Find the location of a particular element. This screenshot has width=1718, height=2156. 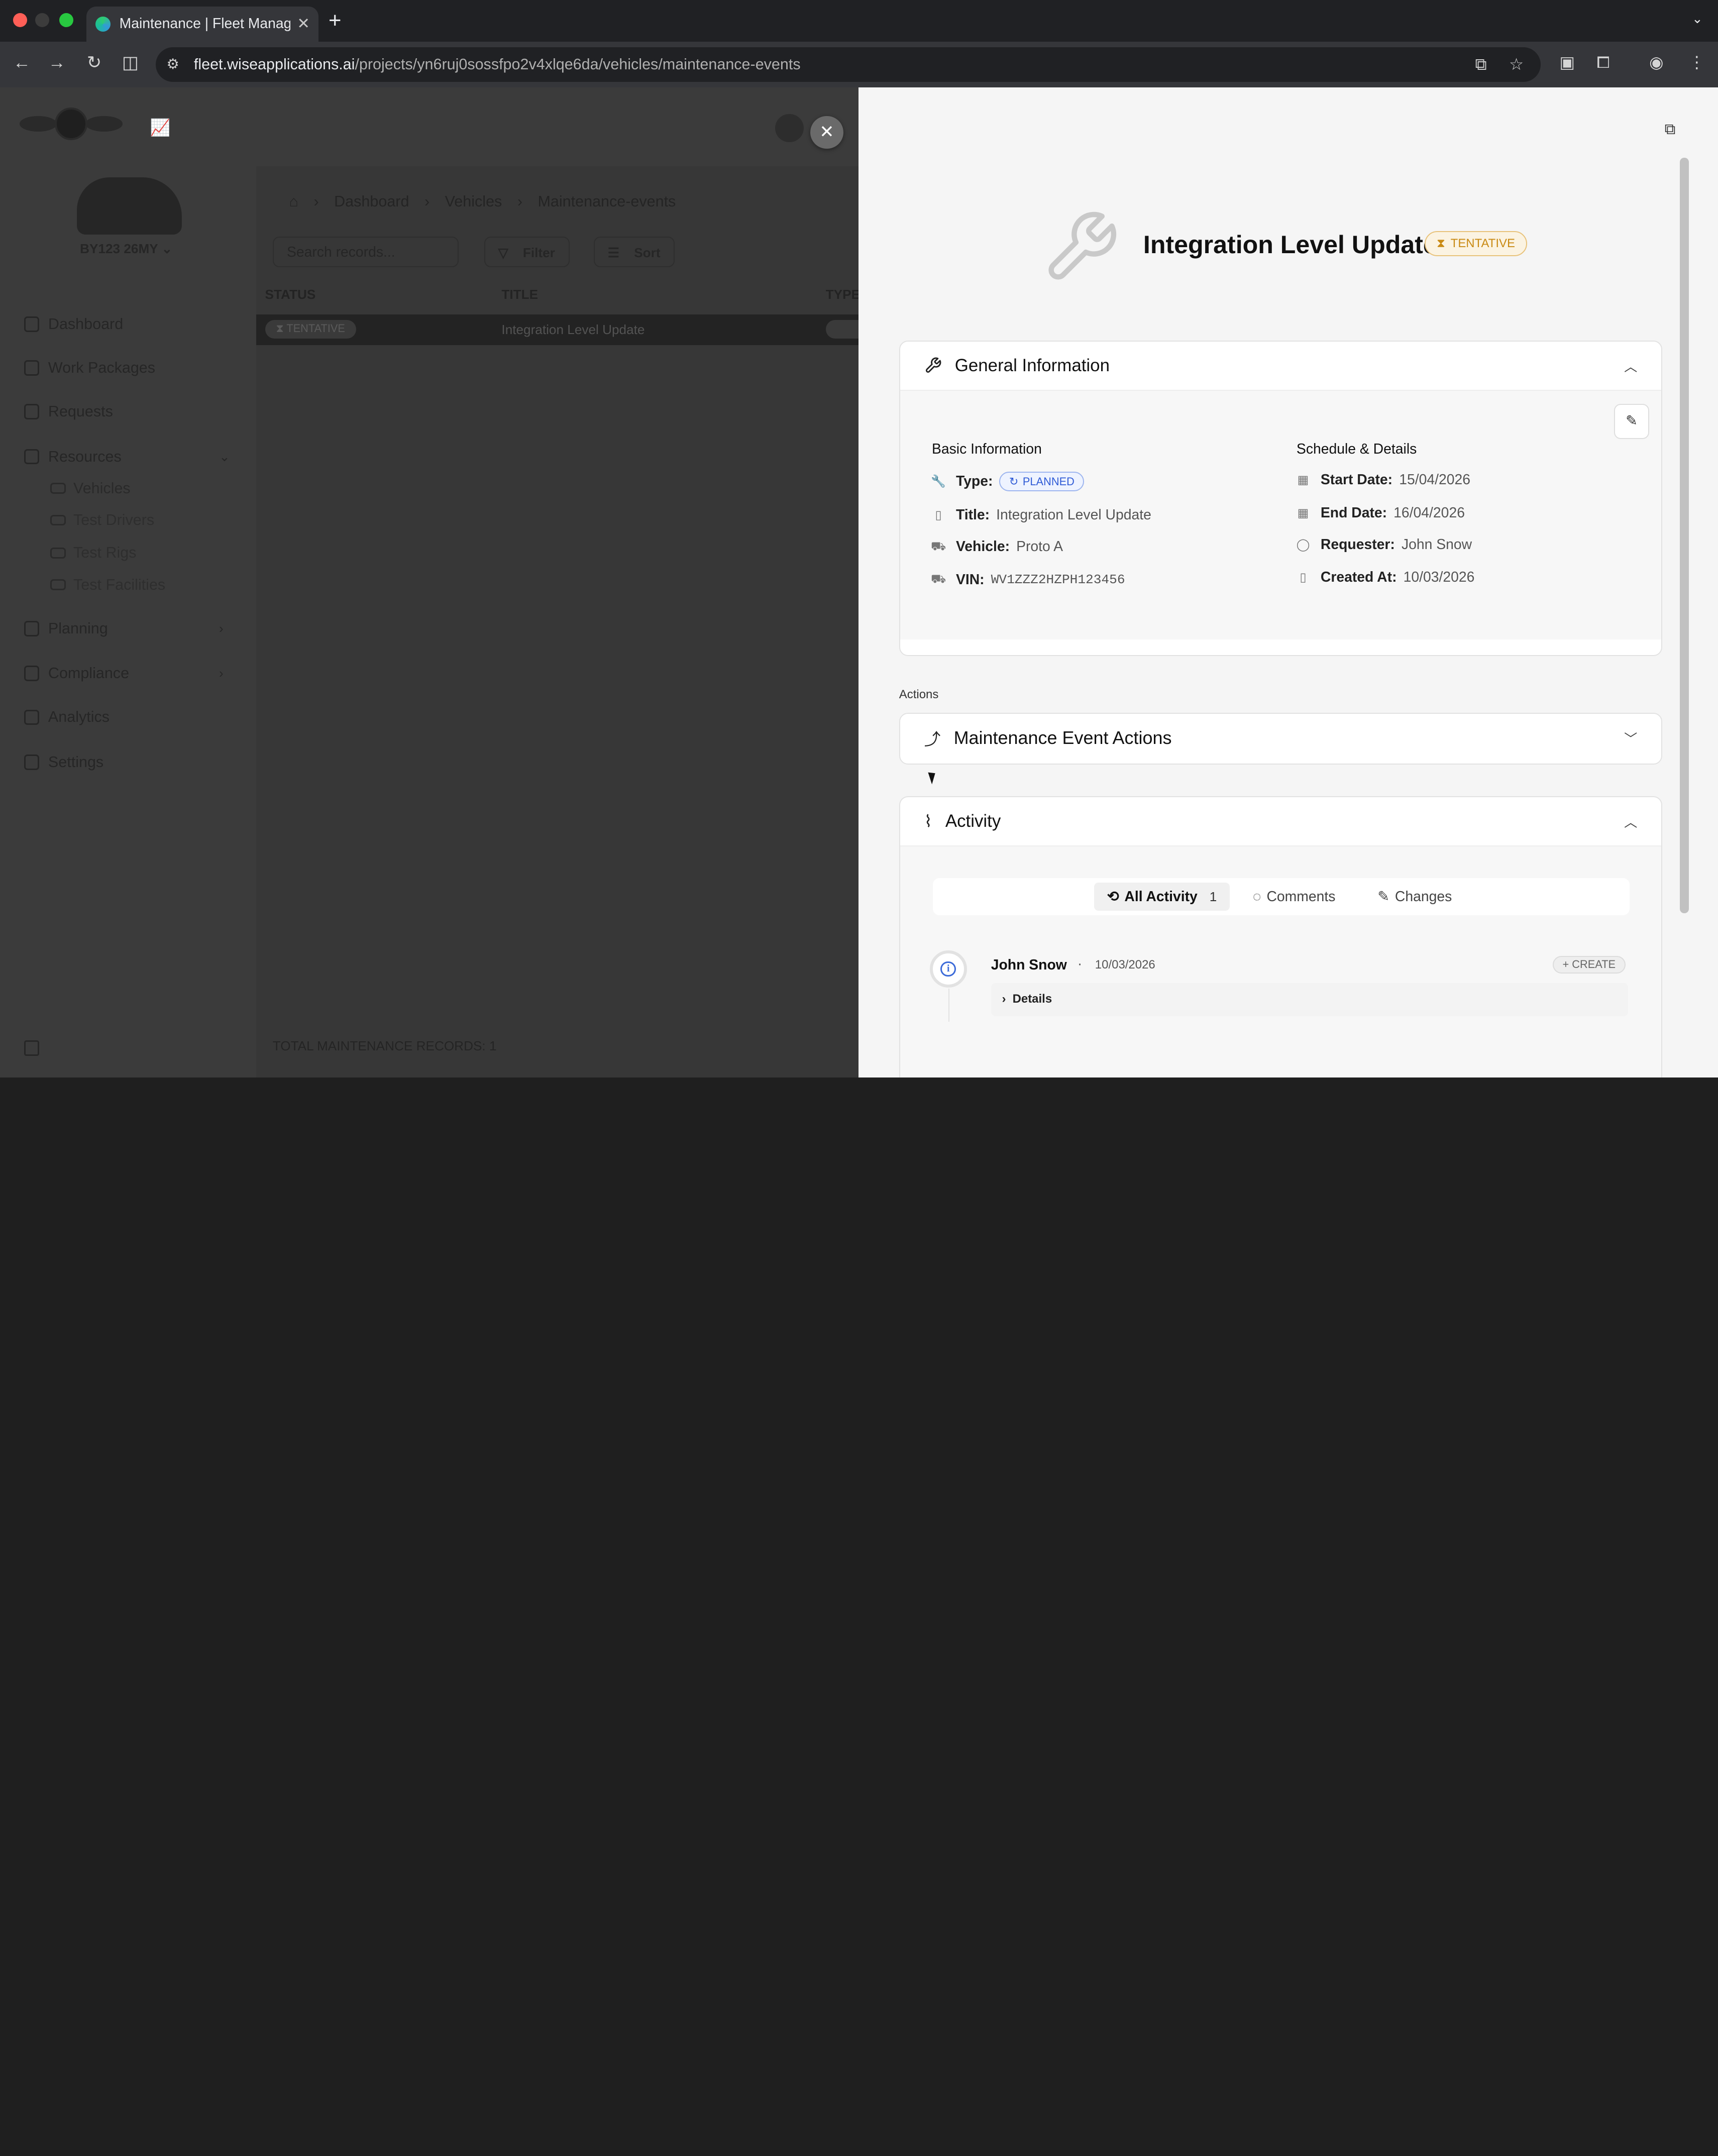

field-title: ▯ Title: Integration Level Update is located at coordinates (1042, 515).